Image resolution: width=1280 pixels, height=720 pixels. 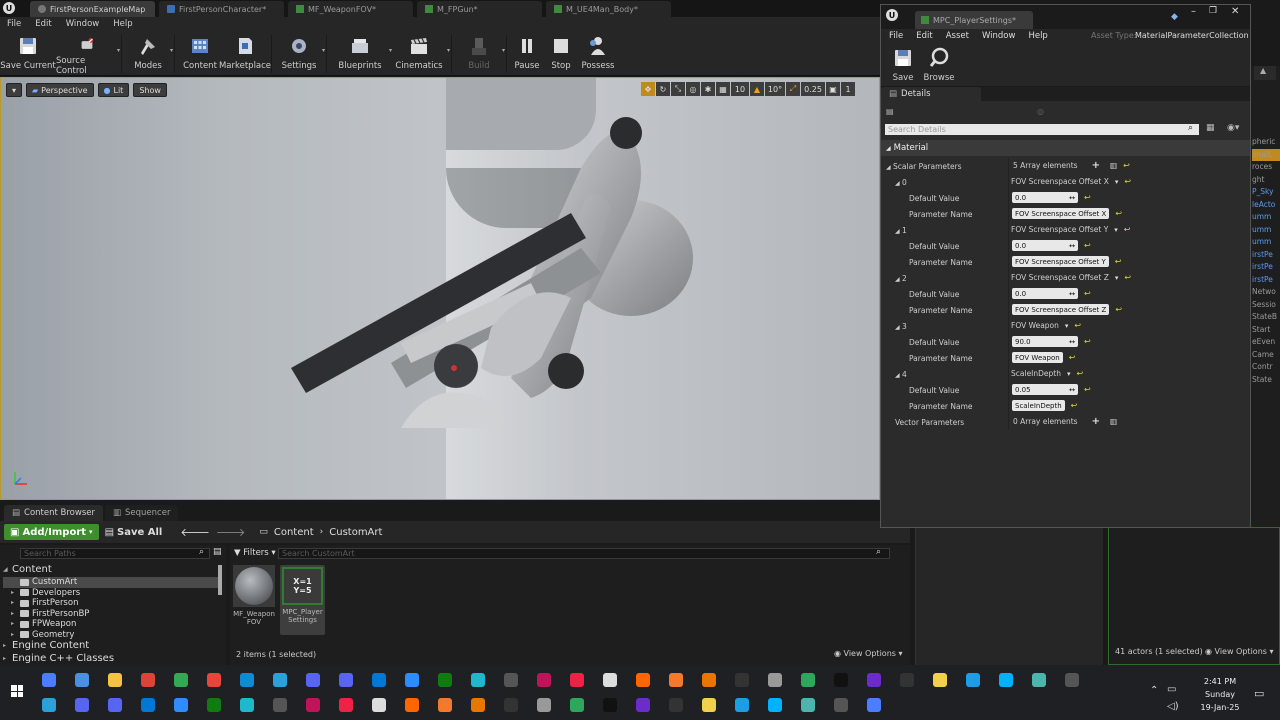 I want to click on chrome-profile-3-icon, so click(x=214, y=680).